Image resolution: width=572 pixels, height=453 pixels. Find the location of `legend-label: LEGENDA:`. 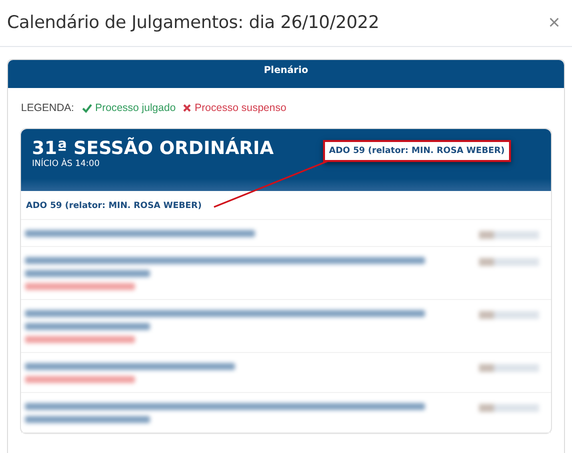

legend-label: LEGENDA: is located at coordinates (47, 108).